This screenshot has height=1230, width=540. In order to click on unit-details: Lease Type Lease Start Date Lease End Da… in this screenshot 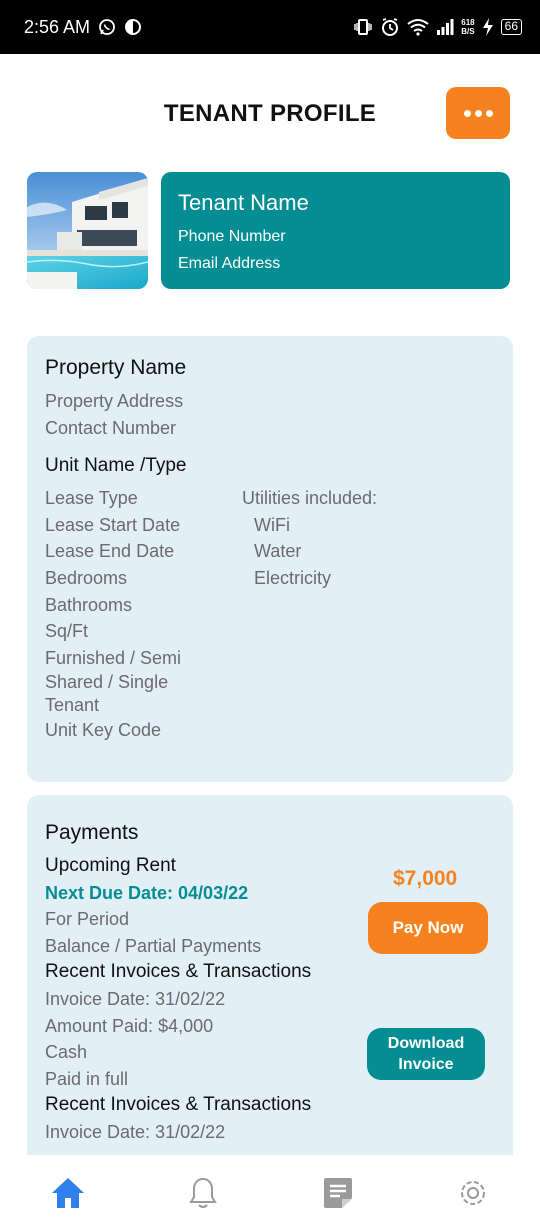, I will do `click(143, 614)`.